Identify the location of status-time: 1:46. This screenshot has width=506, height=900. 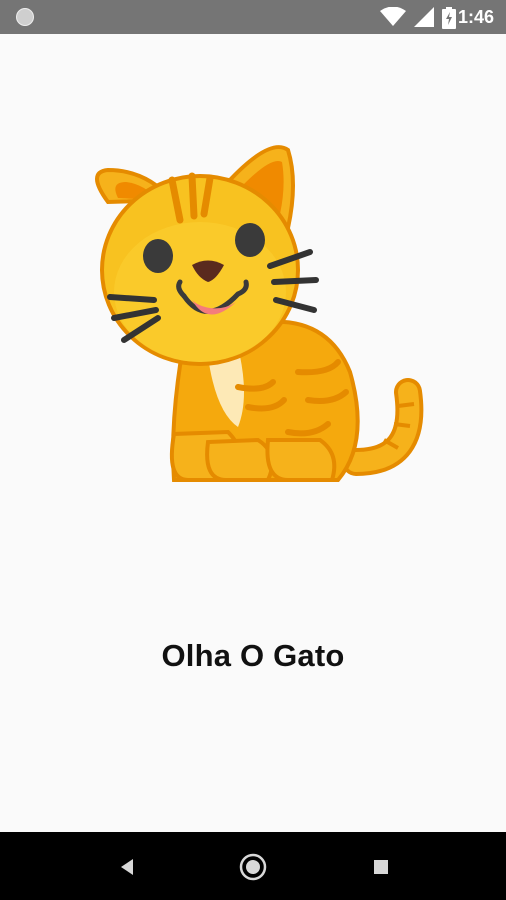
(475, 17).